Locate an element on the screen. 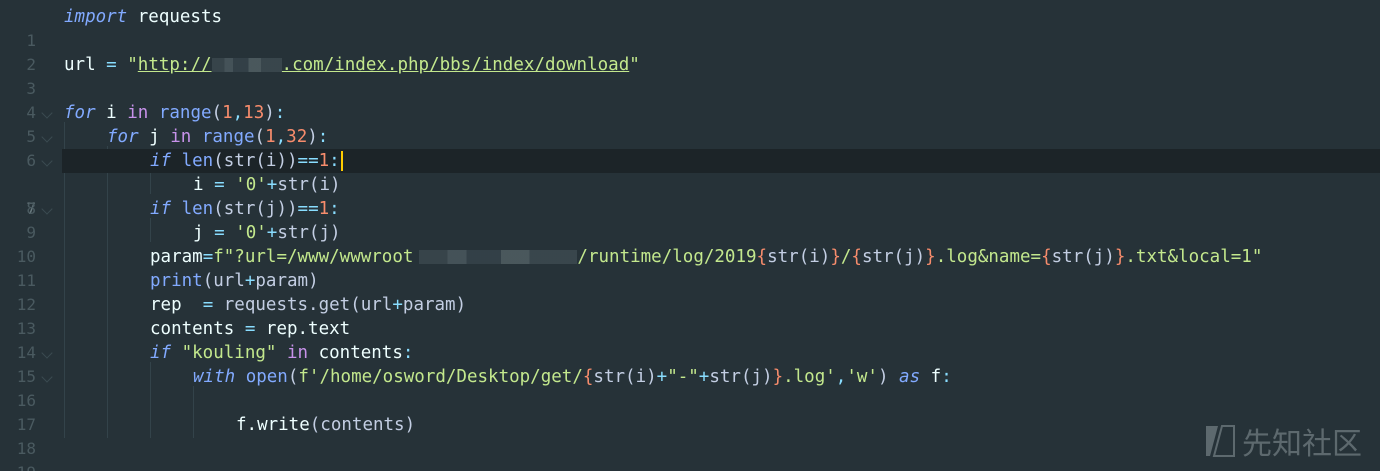 The width and height of the screenshot is (1380, 471). number: 32 is located at coordinates (297, 137).